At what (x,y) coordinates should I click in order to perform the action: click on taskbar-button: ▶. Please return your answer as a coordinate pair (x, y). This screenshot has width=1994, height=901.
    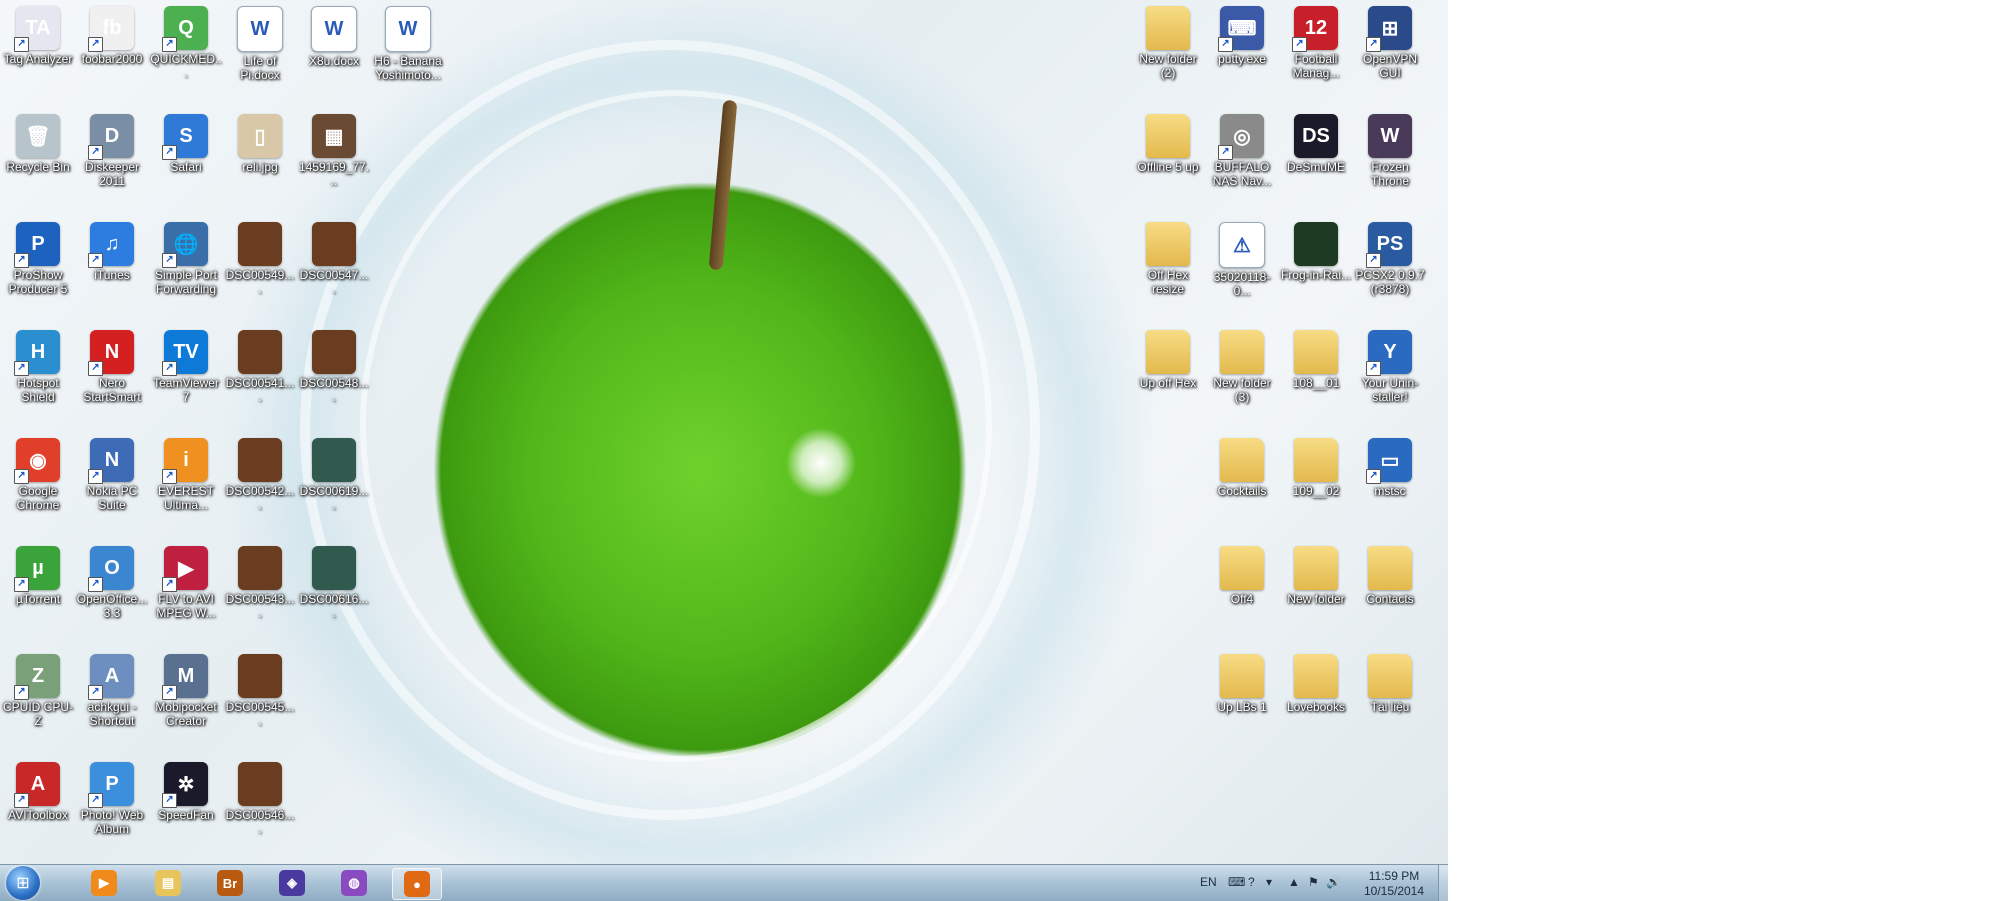
    Looking at the image, I should click on (104, 883).